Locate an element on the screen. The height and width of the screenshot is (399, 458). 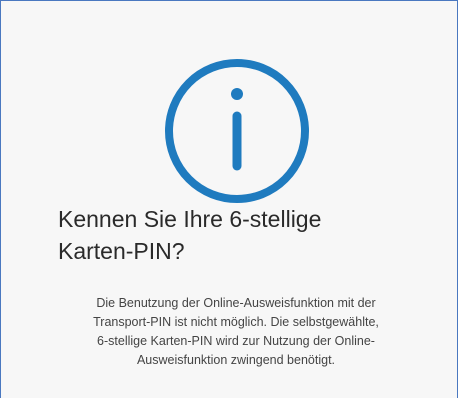
description-line-4: Ausweisfunktion zwingend benötigt. is located at coordinates (236, 360).